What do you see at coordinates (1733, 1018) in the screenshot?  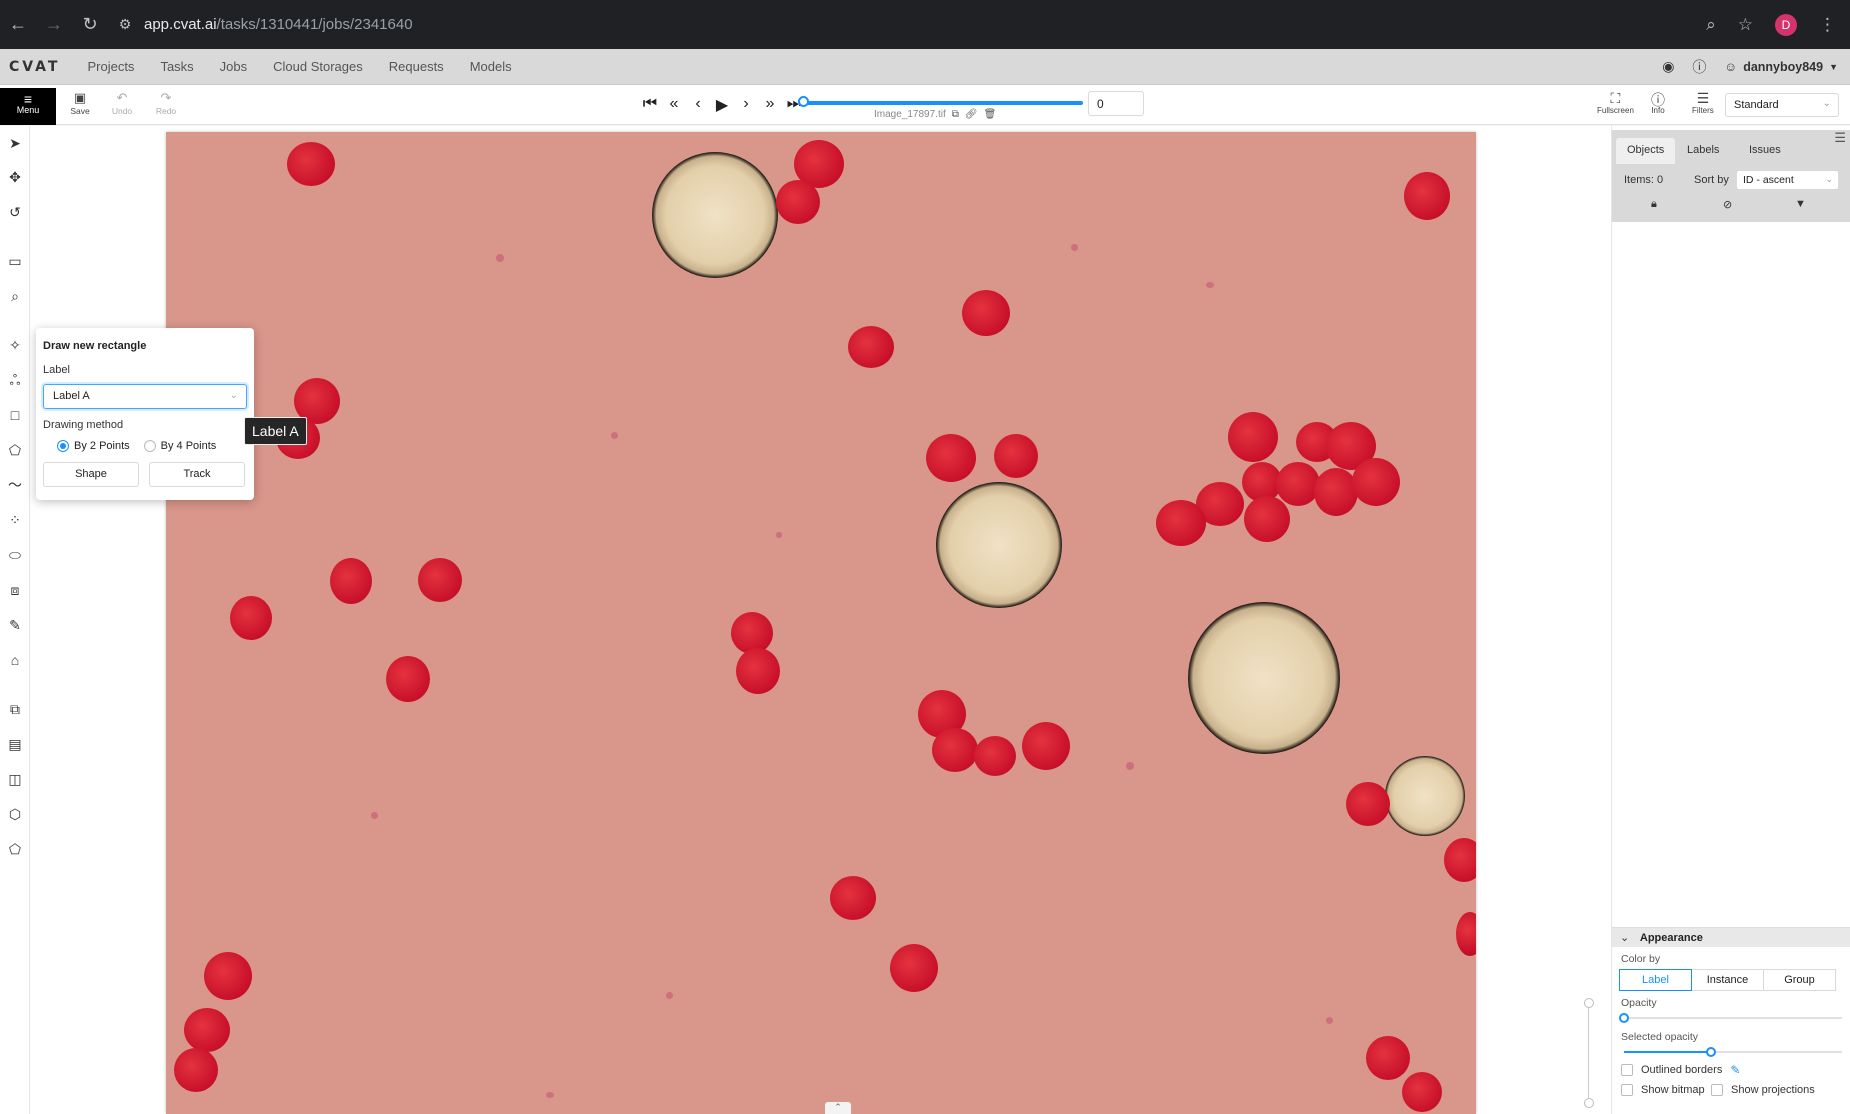 I see `opacity-slider` at bounding box center [1733, 1018].